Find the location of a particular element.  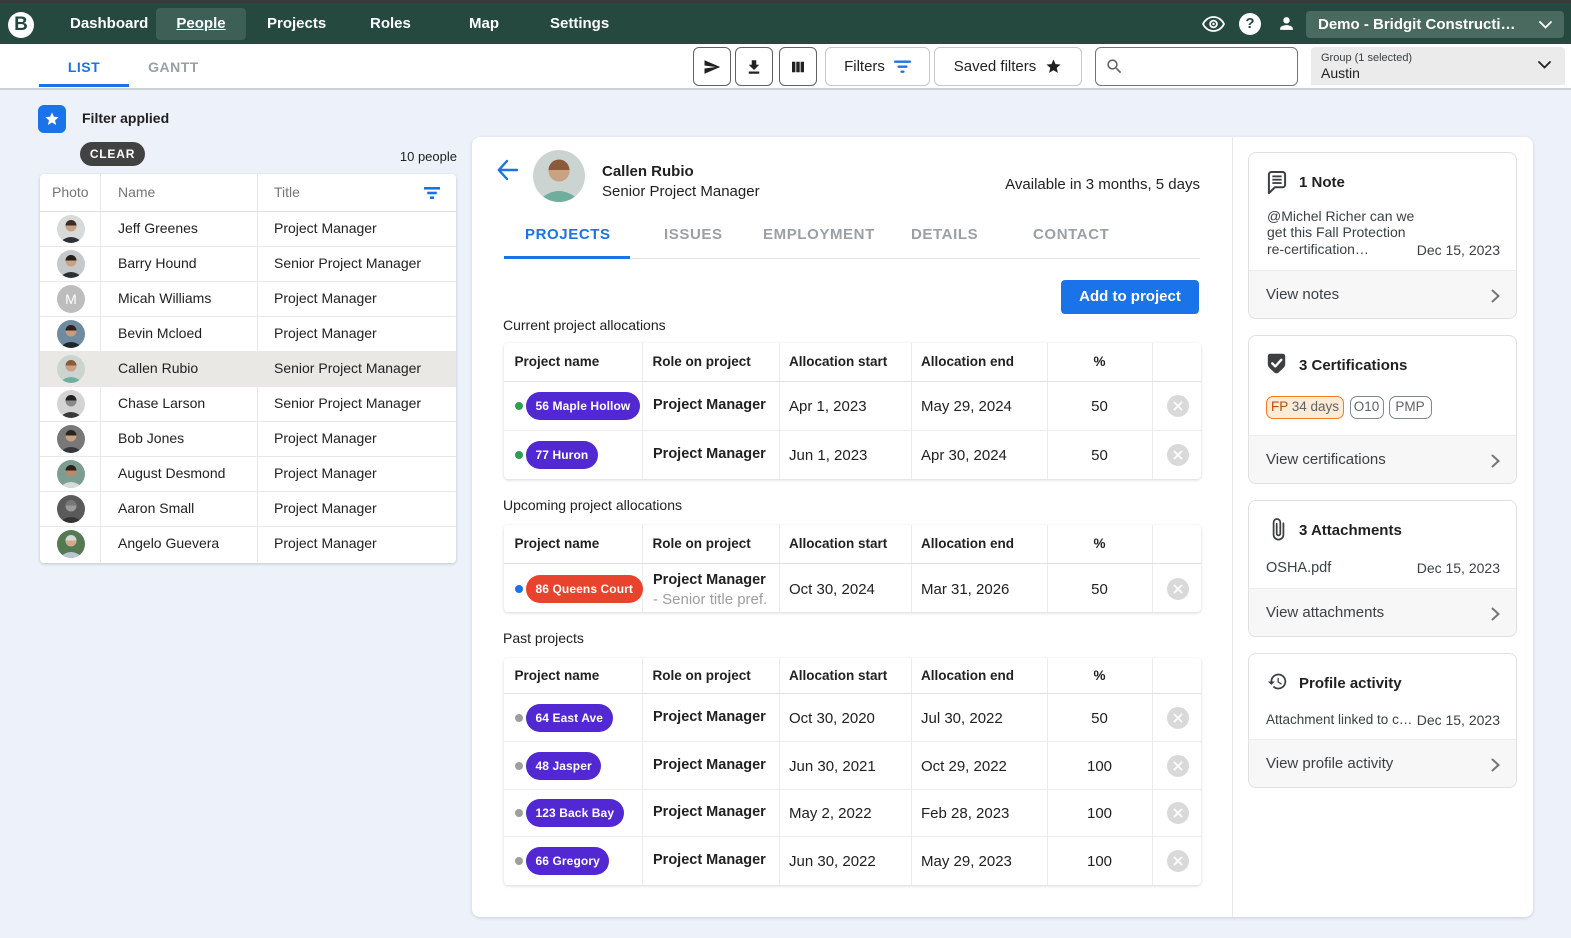

svg-text: M is located at coordinates (71, 299).